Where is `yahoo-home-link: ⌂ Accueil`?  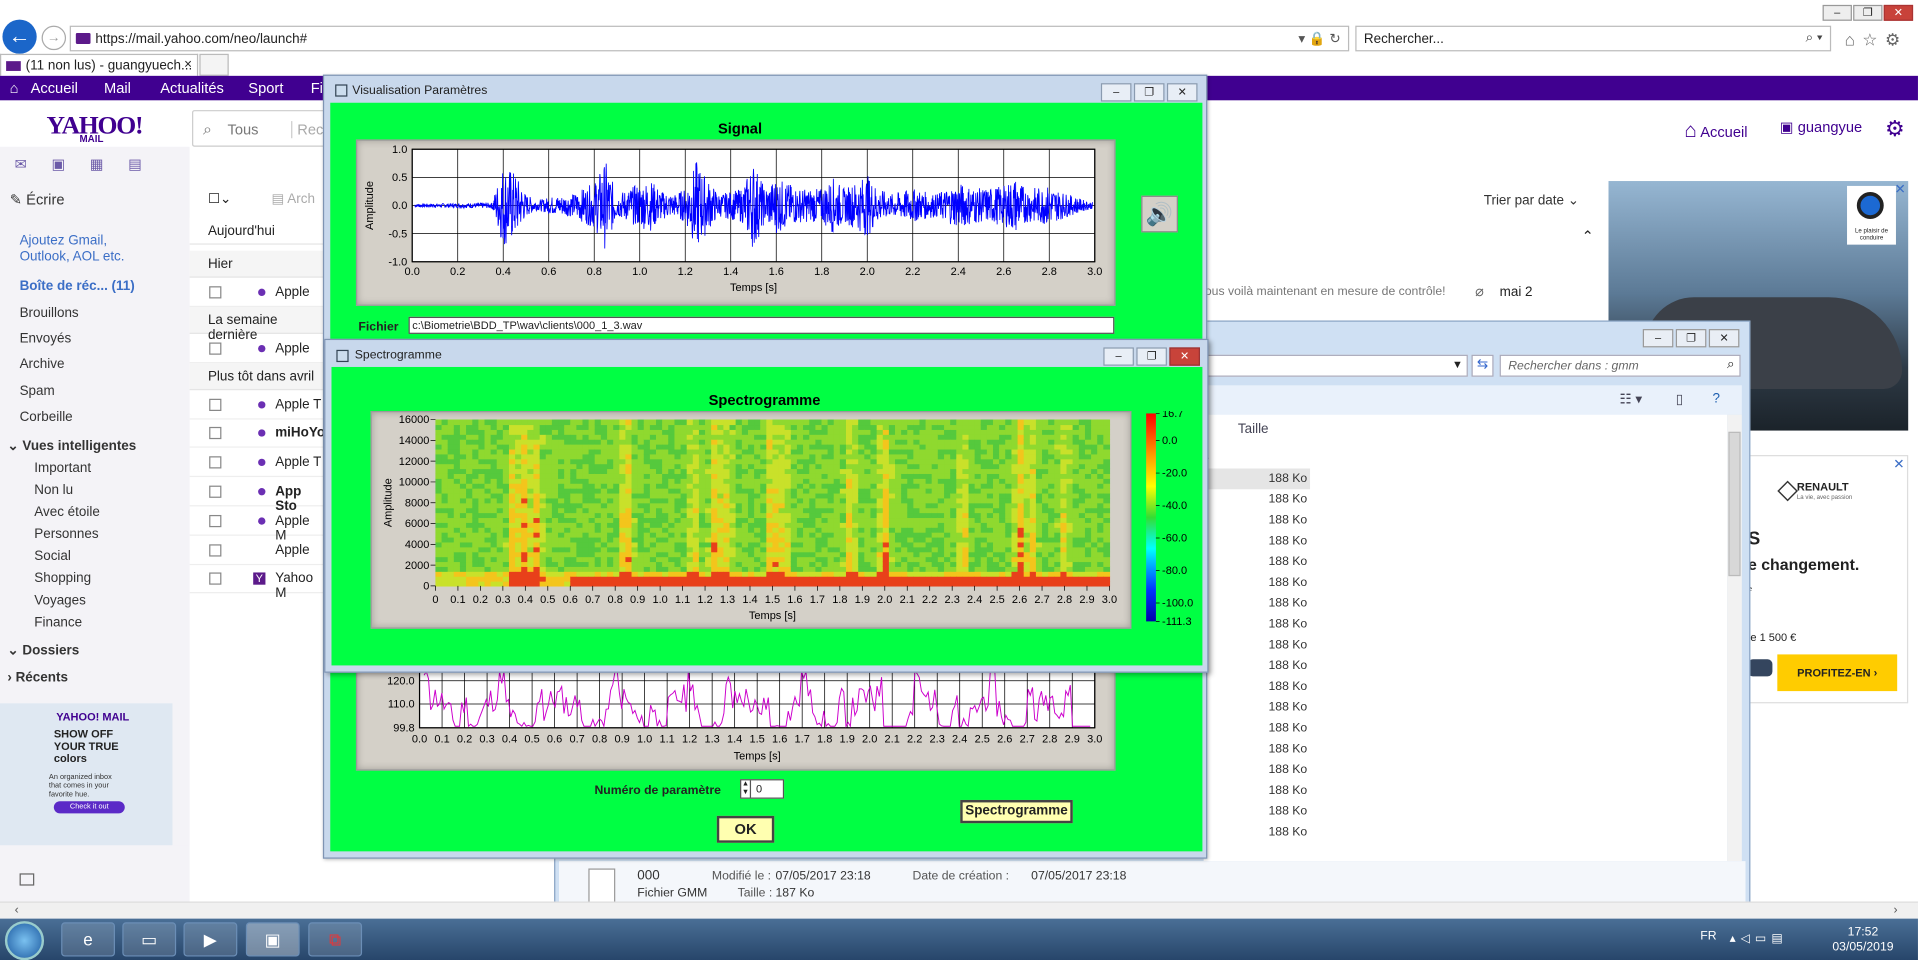 yahoo-home-link: ⌂ Accueil is located at coordinates (1715, 131).